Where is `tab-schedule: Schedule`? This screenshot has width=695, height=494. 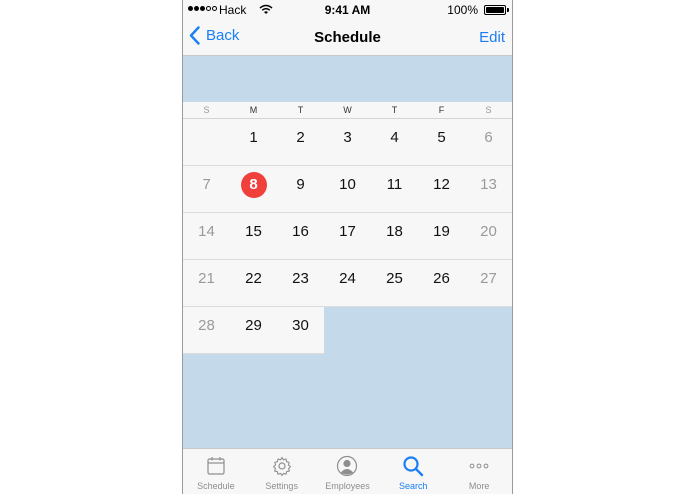
tab-schedule: Schedule is located at coordinates (216, 471).